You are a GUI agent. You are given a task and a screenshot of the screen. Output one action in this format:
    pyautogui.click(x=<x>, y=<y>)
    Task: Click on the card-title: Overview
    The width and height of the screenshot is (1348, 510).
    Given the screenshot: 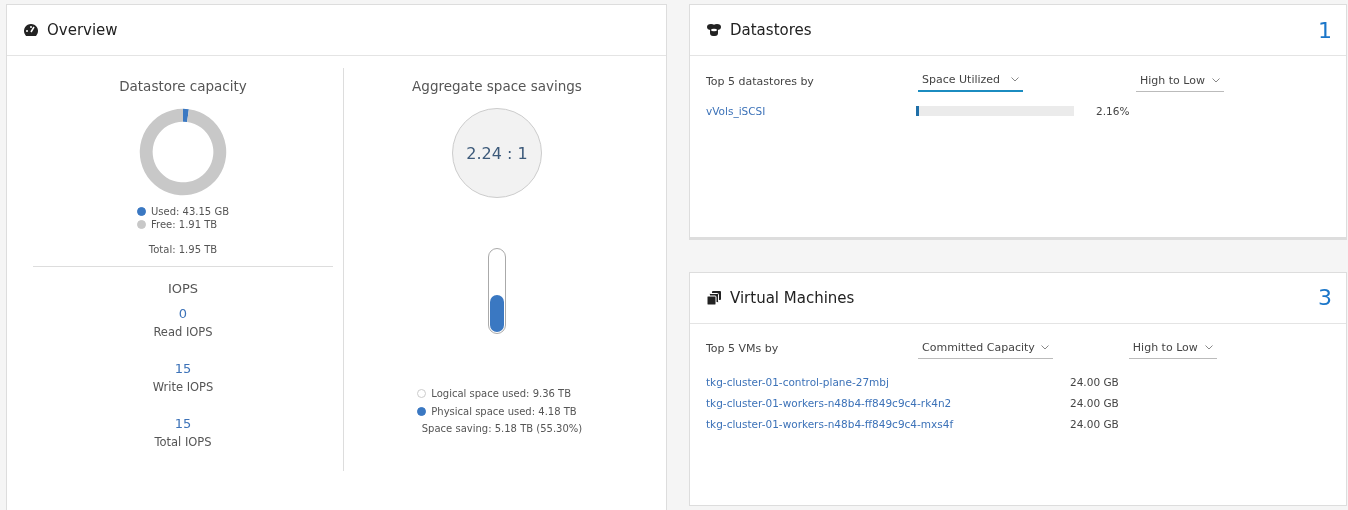 What is the action you would take?
    pyautogui.click(x=82, y=30)
    